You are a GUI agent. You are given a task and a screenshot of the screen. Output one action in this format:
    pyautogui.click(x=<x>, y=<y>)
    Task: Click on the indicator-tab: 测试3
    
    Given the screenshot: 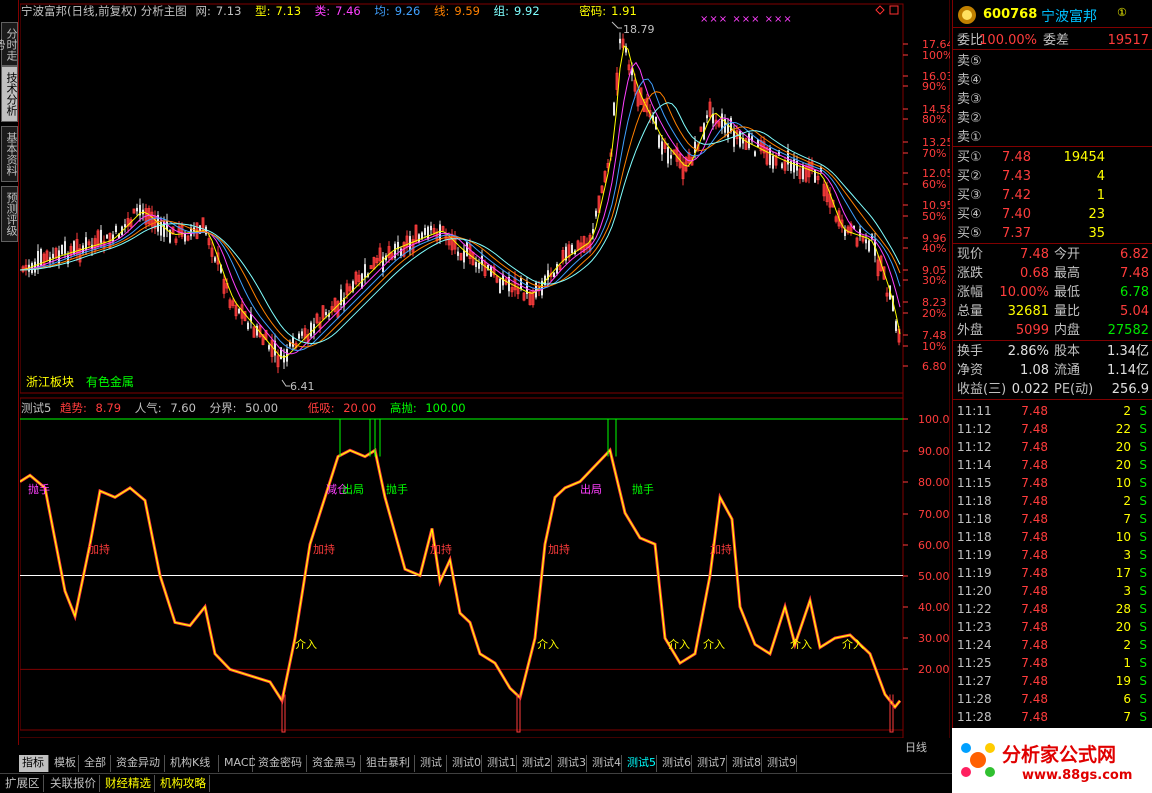 What is the action you would take?
    pyautogui.click(x=570, y=763)
    